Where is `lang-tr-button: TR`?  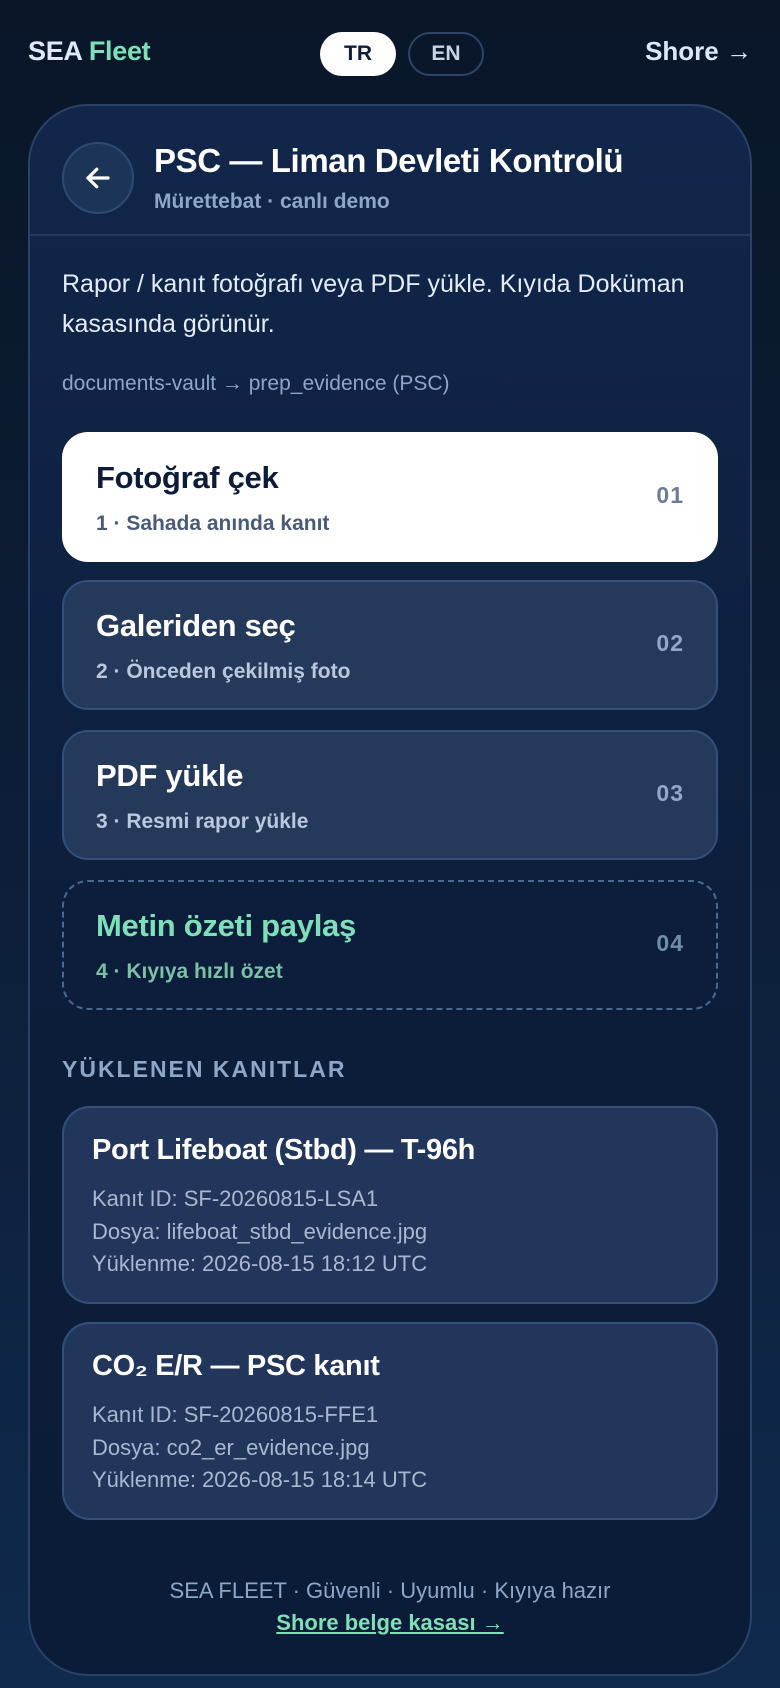 lang-tr-button: TR is located at coordinates (358, 54).